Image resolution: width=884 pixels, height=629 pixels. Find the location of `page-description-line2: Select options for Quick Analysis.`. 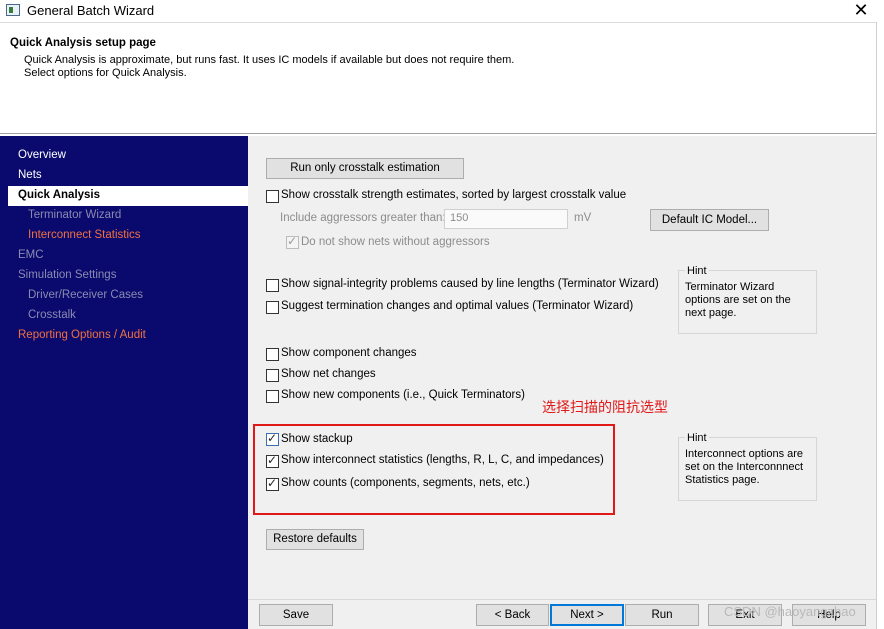

page-description-line2: Select options for Quick Analysis. is located at coordinates (105, 73).